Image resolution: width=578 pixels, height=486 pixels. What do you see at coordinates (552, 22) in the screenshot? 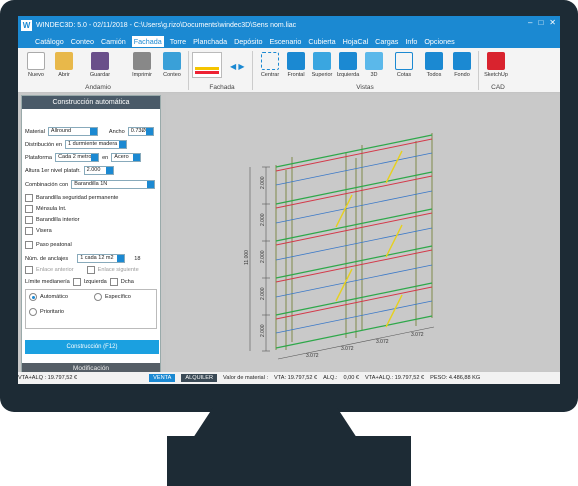
I see `close-icon: ✕` at bounding box center [552, 22].